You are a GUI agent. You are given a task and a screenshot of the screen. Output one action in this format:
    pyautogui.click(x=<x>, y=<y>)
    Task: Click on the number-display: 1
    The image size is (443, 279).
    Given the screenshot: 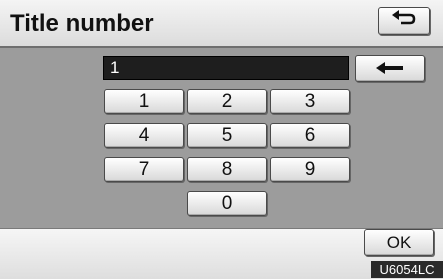 What is the action you would take?
    pyautogui.click(x=226, y=68)
    